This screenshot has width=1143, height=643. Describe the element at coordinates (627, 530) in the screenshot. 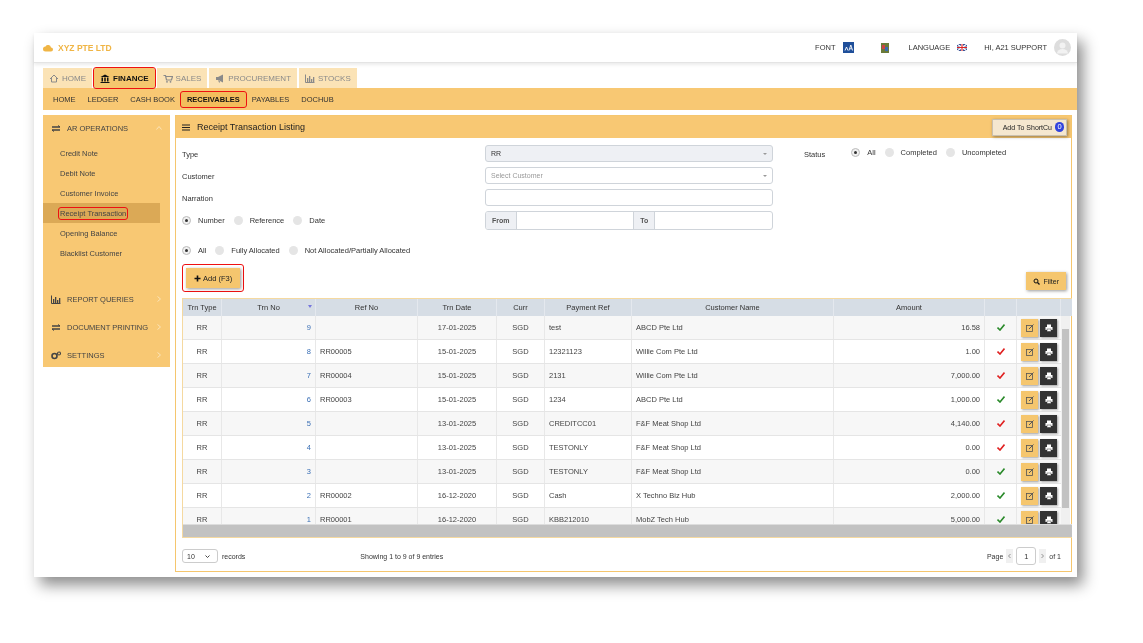

I see `horizontal-scrollbar` at that location.